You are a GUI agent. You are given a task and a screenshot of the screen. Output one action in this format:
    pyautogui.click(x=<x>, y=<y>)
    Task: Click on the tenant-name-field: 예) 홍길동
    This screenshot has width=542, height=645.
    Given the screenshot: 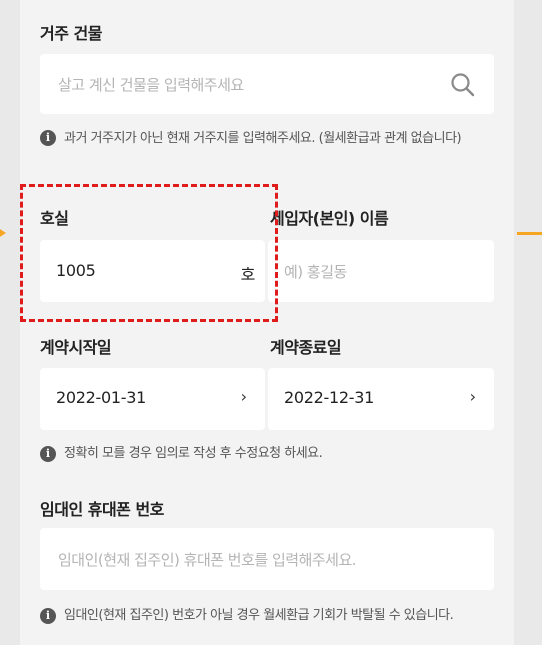 What is the action you would take?
    pyautogui.click(x=381, y=271)
    